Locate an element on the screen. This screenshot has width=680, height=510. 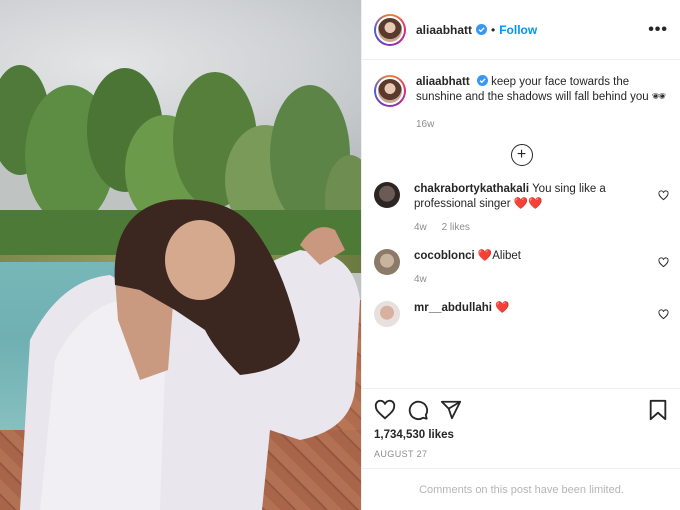
comment-item: mr__abdullahi ❤️ is located at coordinates (521, 314).